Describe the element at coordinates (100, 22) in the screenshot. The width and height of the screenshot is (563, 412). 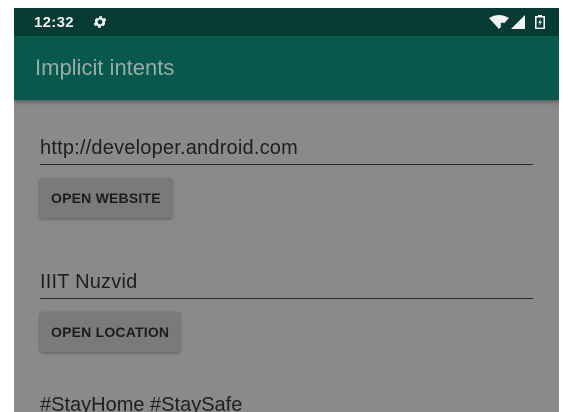
I see `settings-gear-icon` at that location.